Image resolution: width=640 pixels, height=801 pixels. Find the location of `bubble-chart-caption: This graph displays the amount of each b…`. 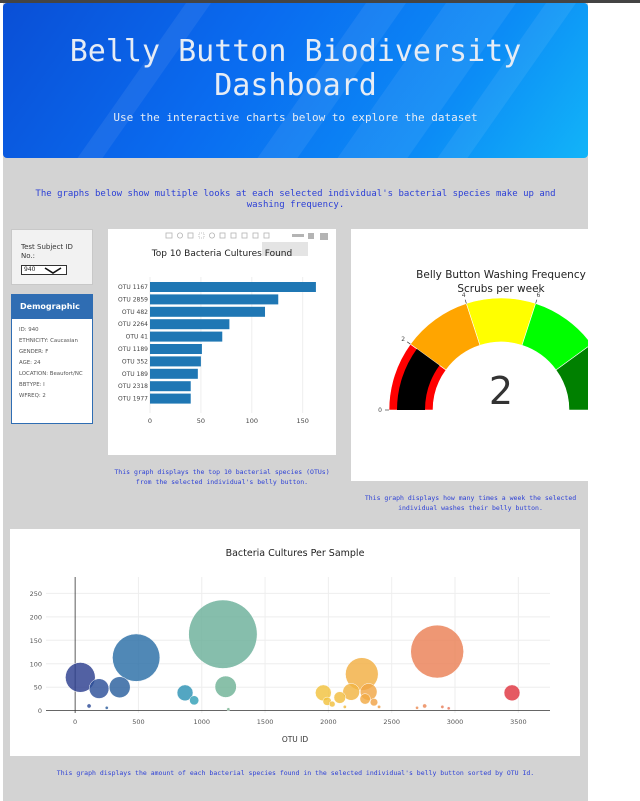

bubble-chart-caption: This graph displays the amount of each b… is located at coordinates (295, 773).